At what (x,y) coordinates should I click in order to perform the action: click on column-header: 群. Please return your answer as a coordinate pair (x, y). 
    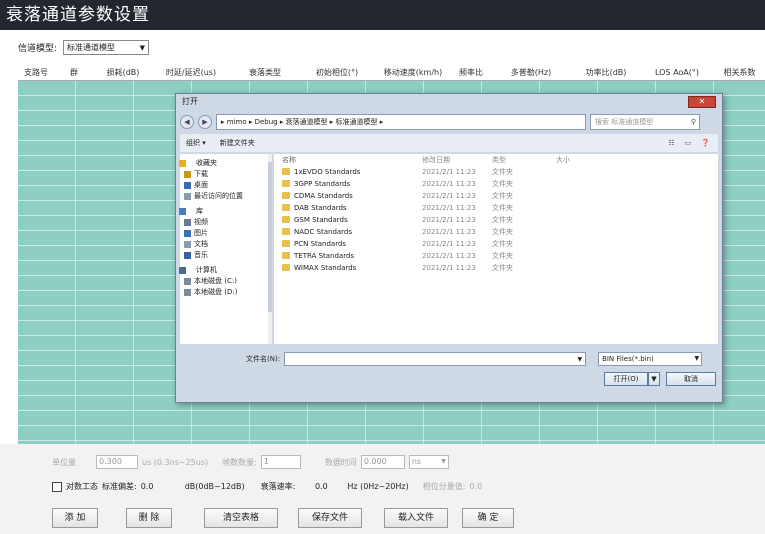
    Looking at the image, I should click on (74, 72).